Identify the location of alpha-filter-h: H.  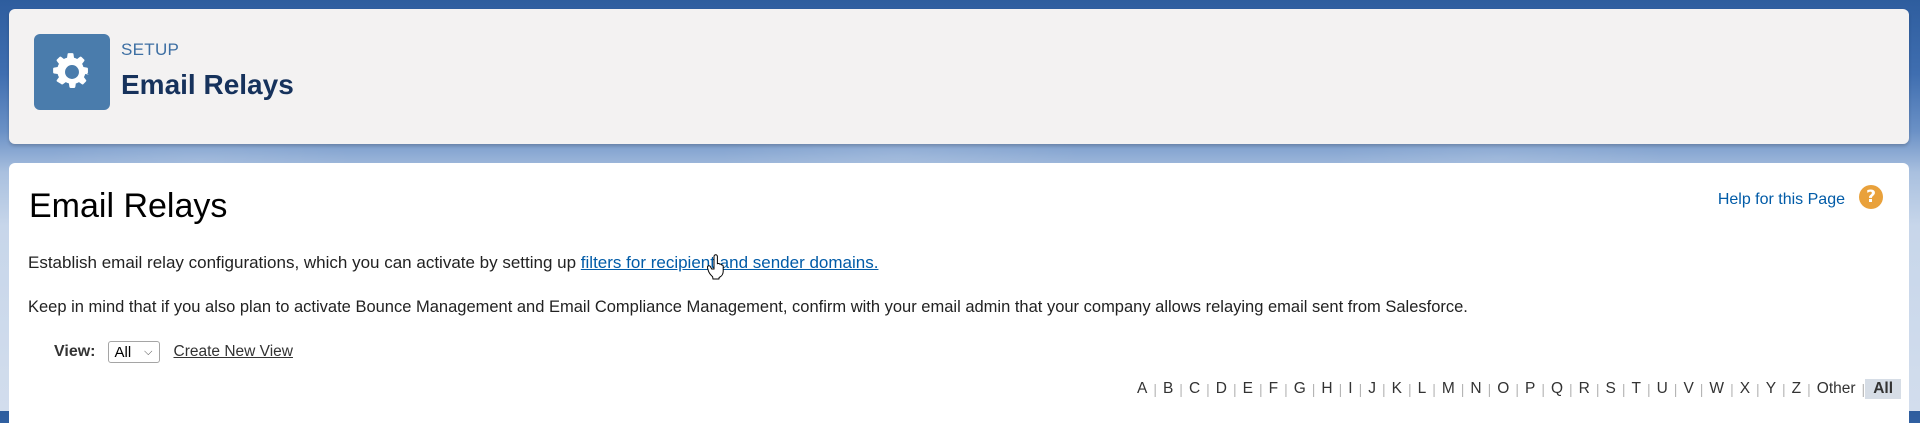
(1326, 389).